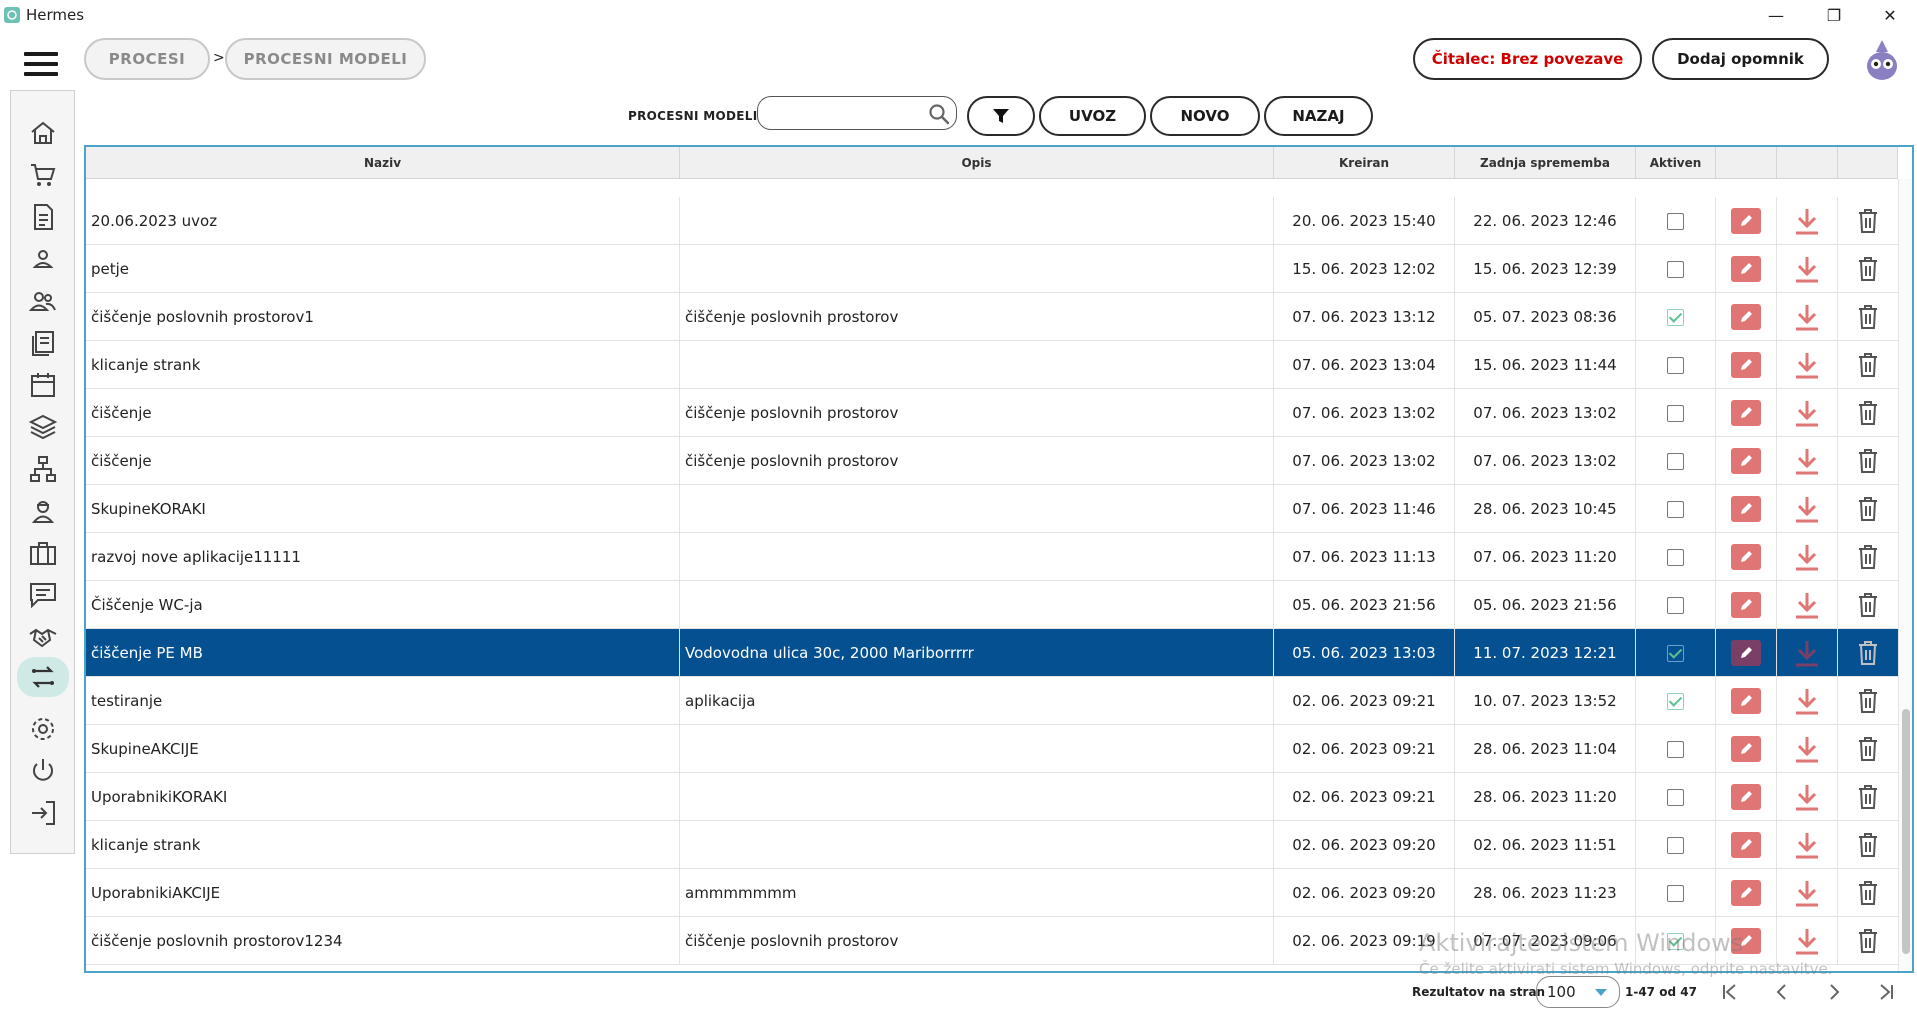 The image size is (1917, 1029). What do you see at coordinates (1545, 163) in the screenshot?
I see `column-header-modified: Zadnja sprememba` at bounding box center [1545, 163].